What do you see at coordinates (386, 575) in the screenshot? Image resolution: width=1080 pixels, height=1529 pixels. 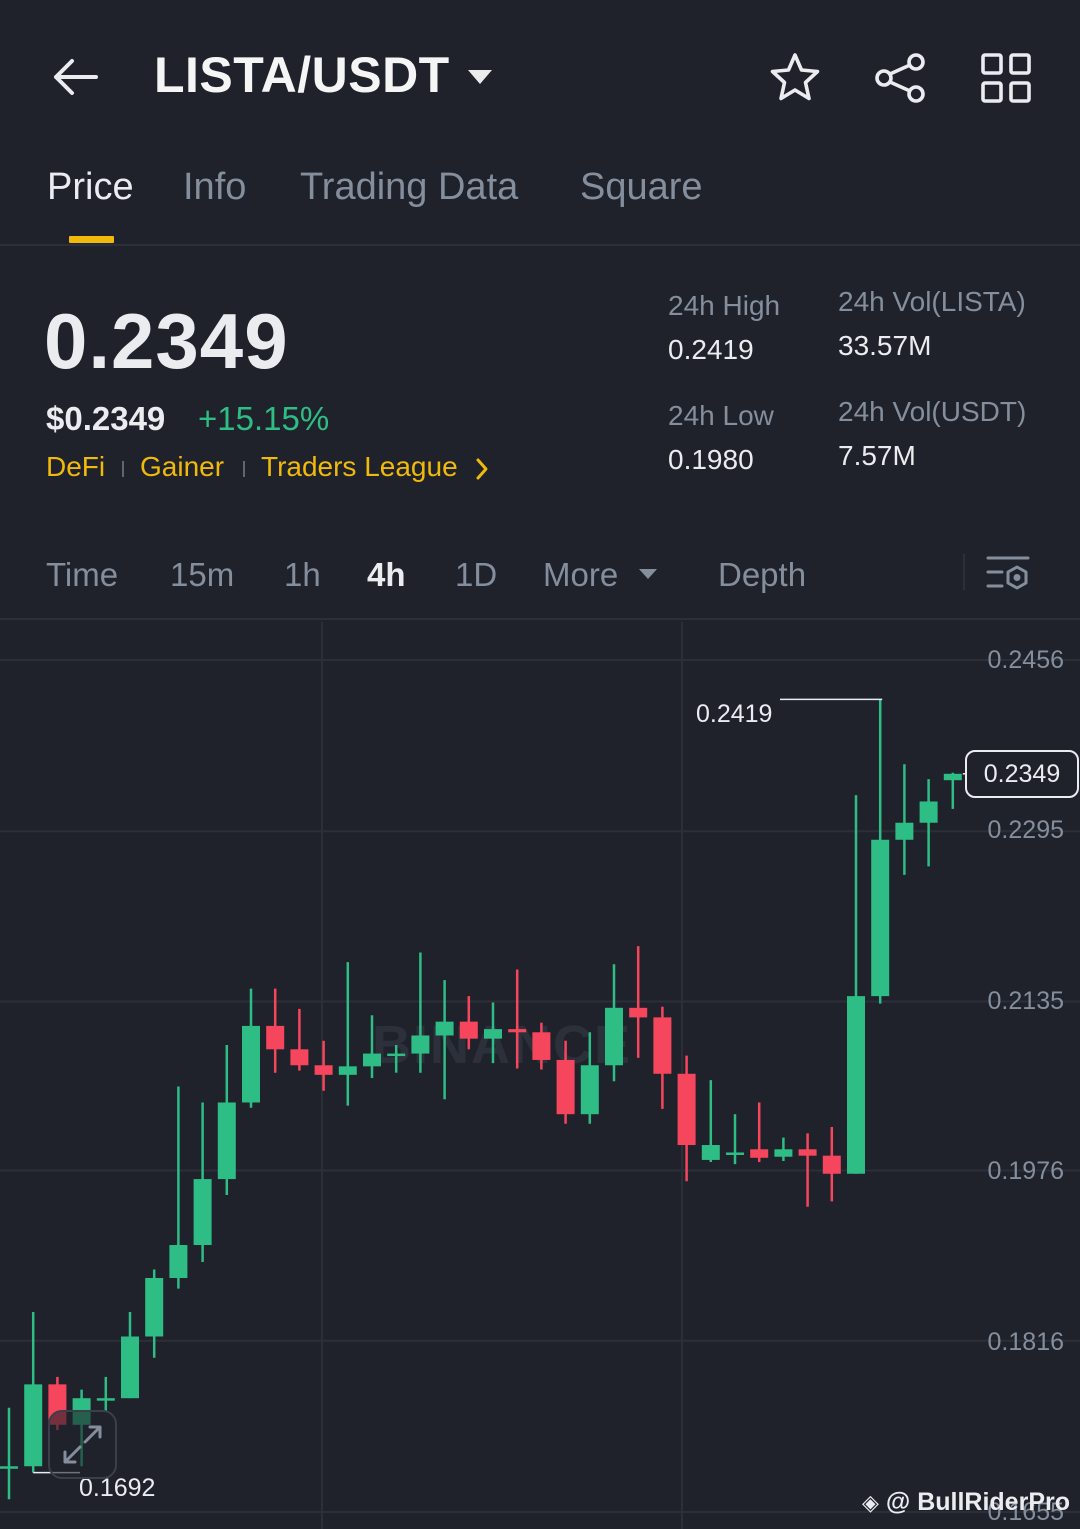 I see `interval-4h: 4h` at bounding box center [386, 575].